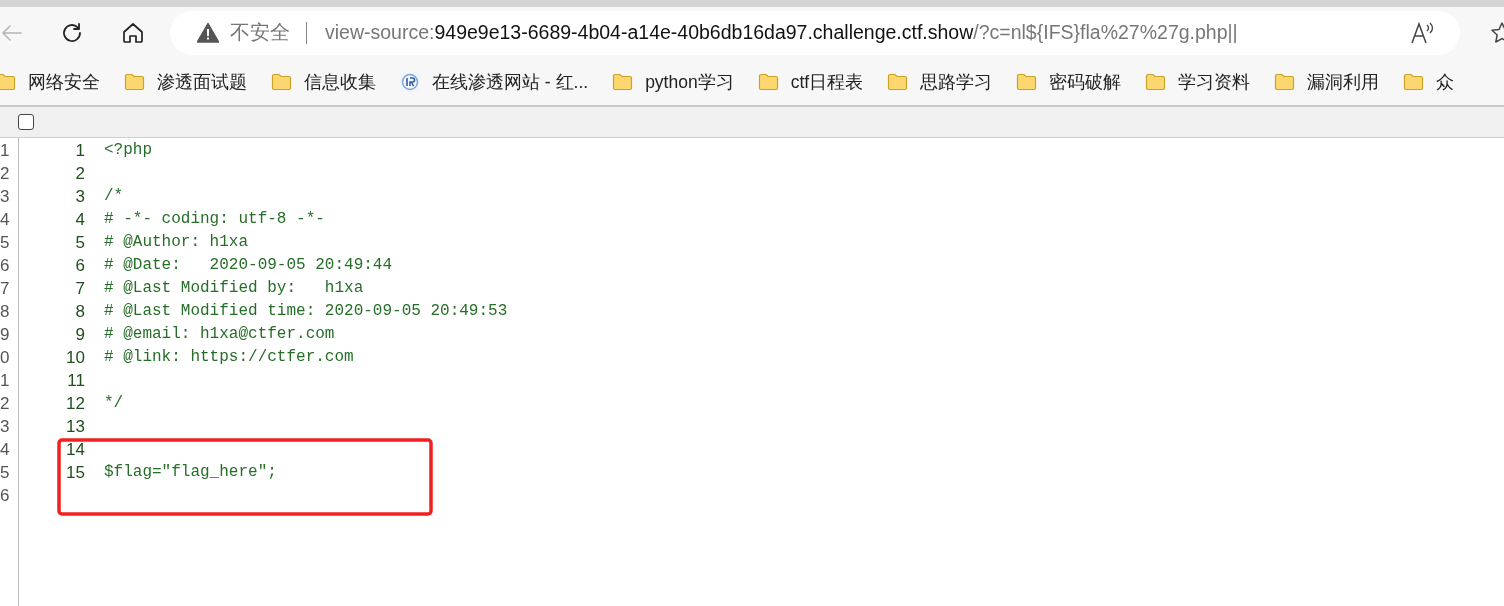  I want to click on line-number: 11, so click(75, 381).